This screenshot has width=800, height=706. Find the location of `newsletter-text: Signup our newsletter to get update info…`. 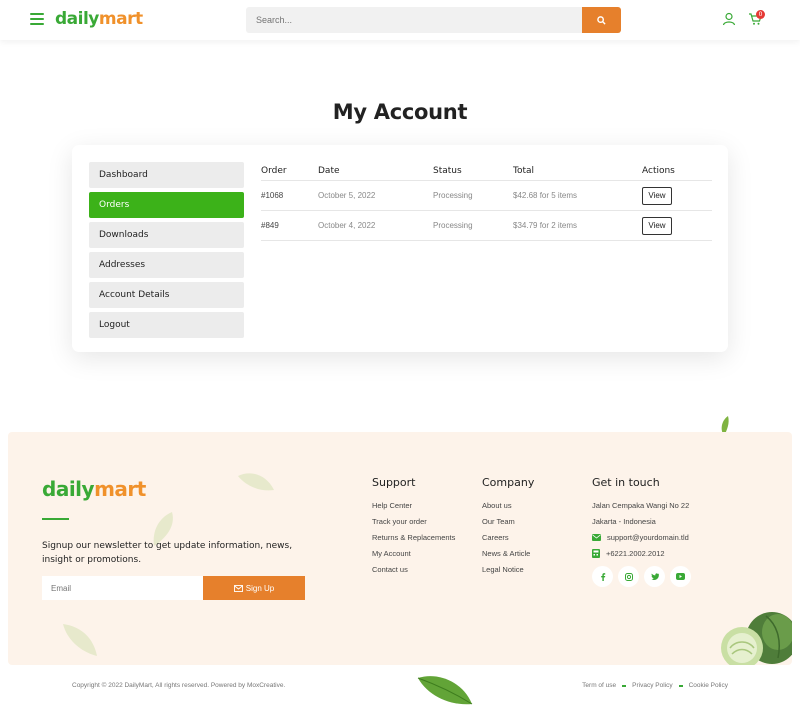

newsletter-text: Signup our newsletter to get update info… is located at coordinates (167, 553).